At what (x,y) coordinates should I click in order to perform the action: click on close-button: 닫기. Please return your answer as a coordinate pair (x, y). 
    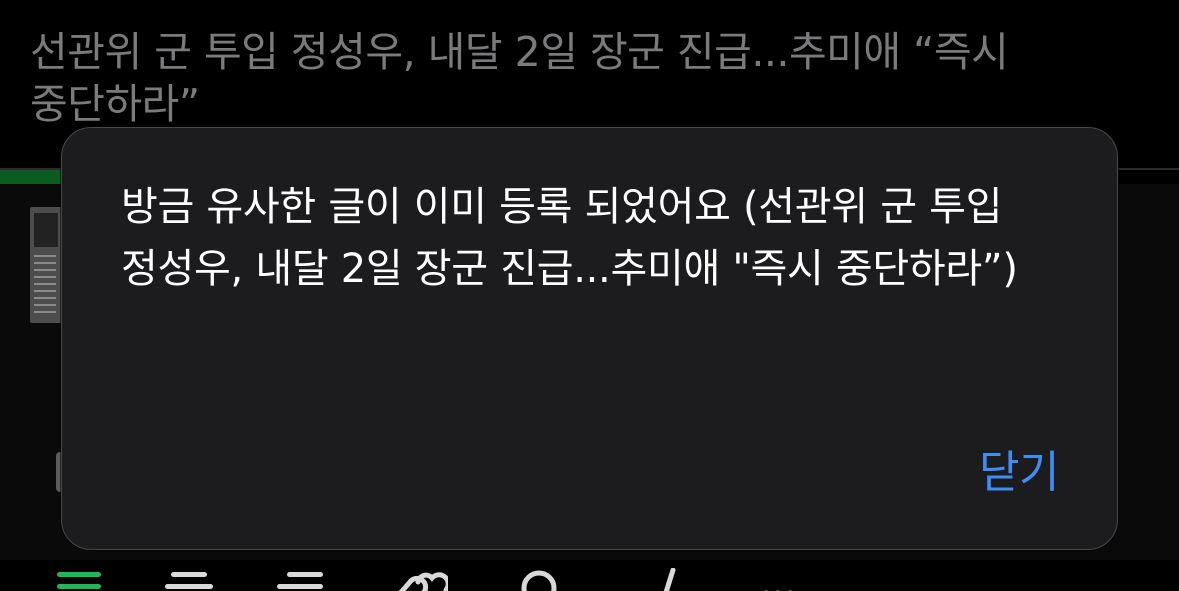
    Looking at the image, I should click on (1019, 473).